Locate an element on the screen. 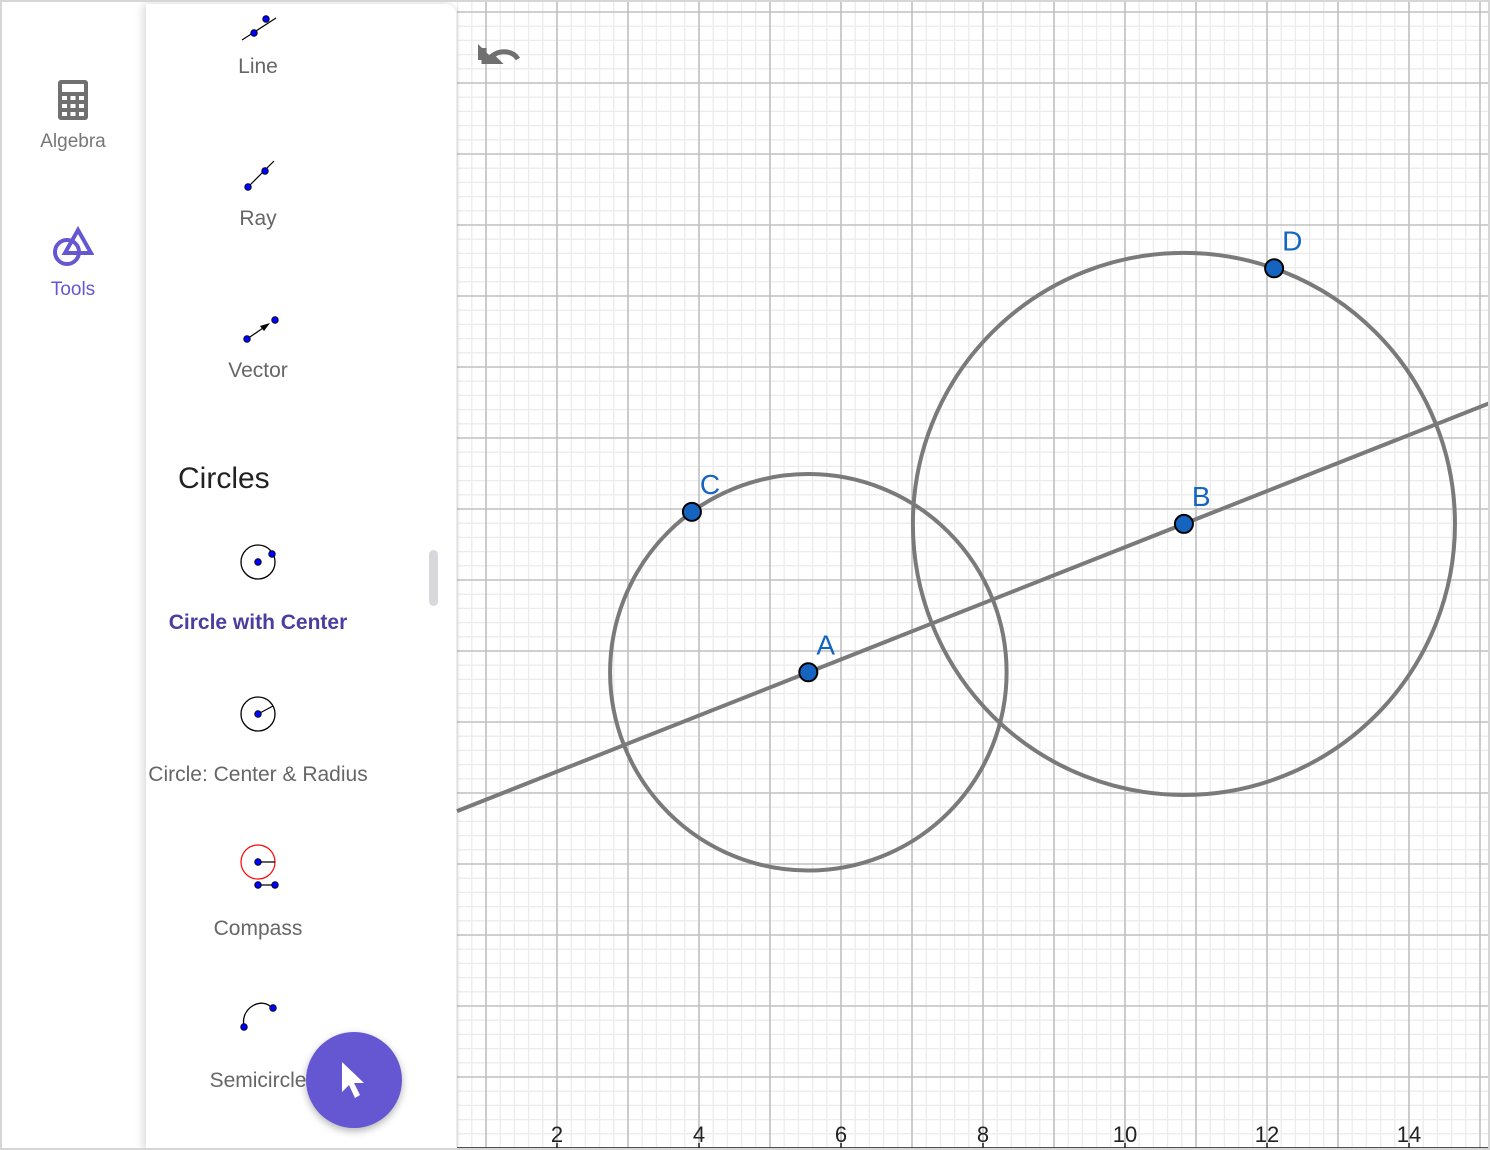 The height and width of the screenshot is (1150, 1490). x-tick-label: 14 is located at coordinates (1409, 1134).